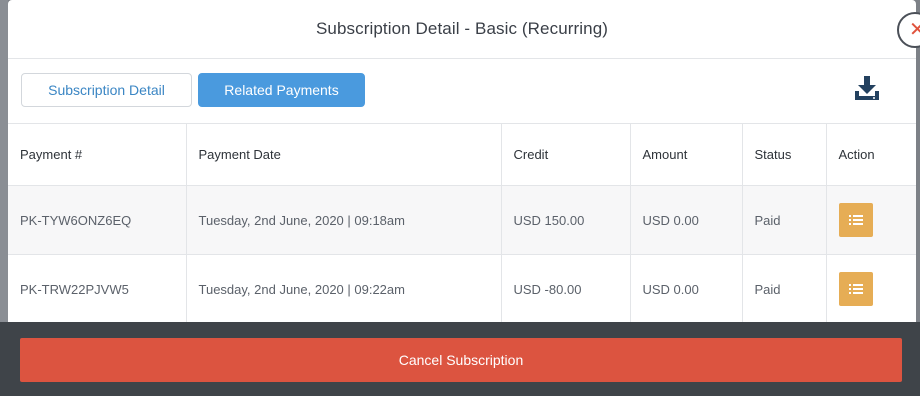 Image resolution: width=920 pixels, height=396 pixels. What do you see at coordinates (97, 155) in the screenshot?
I see `column-header-payment: Payment #` at bounding box center [97, 155].